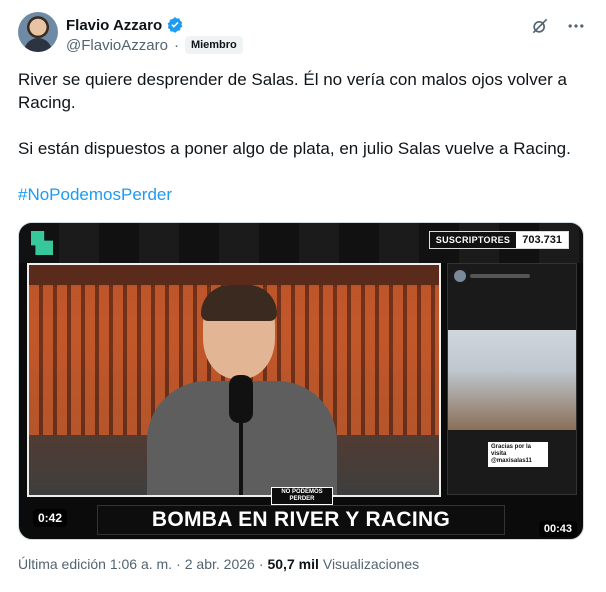 Image resolution: width=606 pixels, height=592 pixels. I want to click on post-date: 2 abr. 2026, so click(220, 564).